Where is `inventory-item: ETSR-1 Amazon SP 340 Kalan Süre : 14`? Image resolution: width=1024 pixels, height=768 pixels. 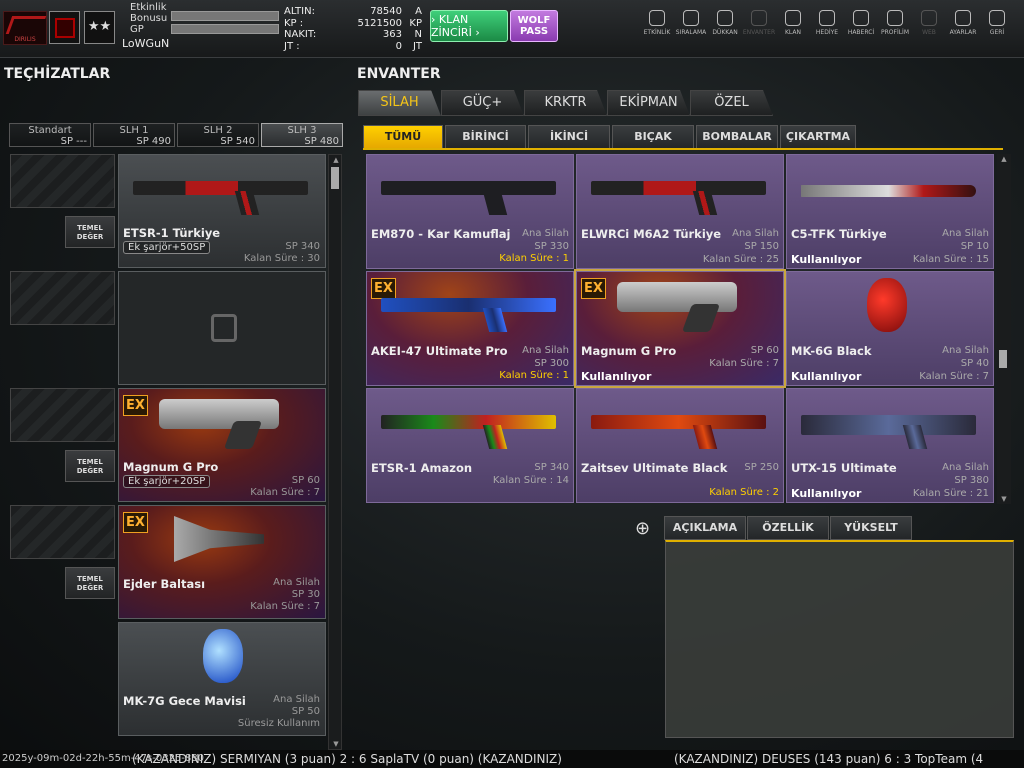 inventory-item: ETSR-1 Amazon SP 340 Kalan Süre : 14 is located at coordinates (470, 445).